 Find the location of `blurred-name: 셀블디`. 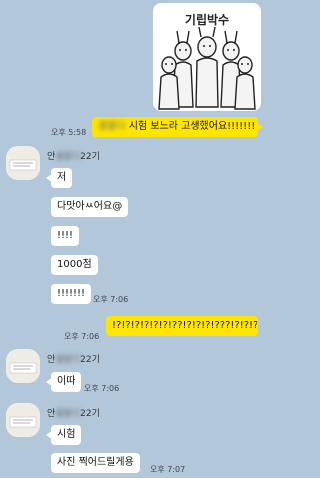

blurred-name: 셀블디 is located at coordinates (112, 126).